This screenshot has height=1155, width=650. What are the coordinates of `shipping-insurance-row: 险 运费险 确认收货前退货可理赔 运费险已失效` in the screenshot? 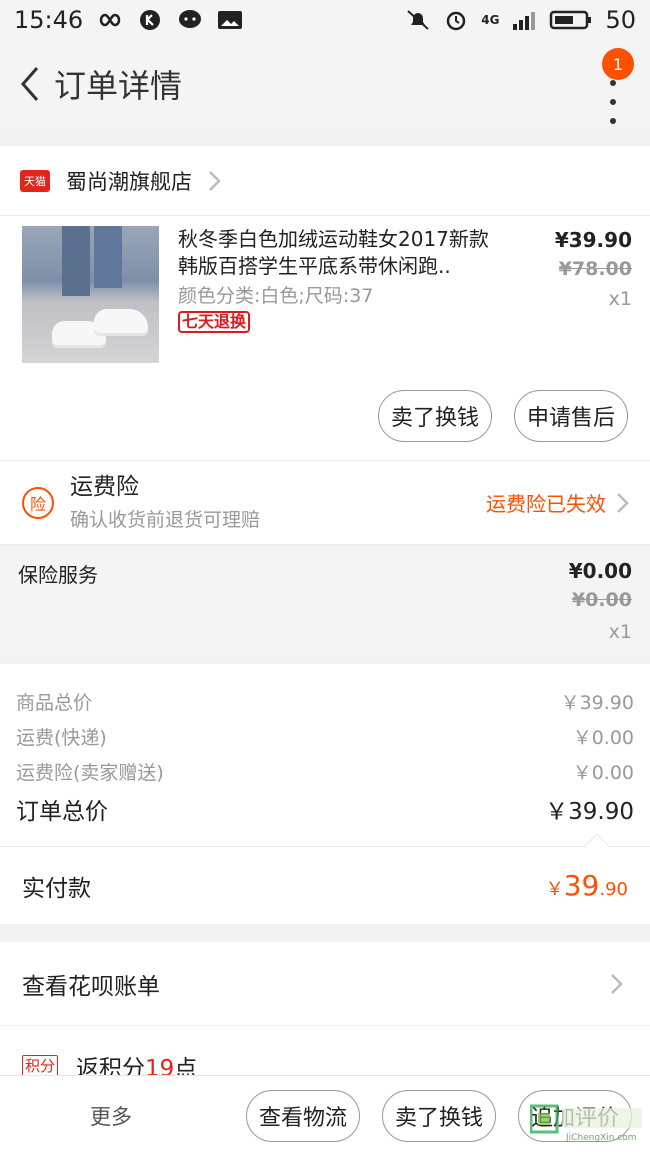 It's located at (325, 502).